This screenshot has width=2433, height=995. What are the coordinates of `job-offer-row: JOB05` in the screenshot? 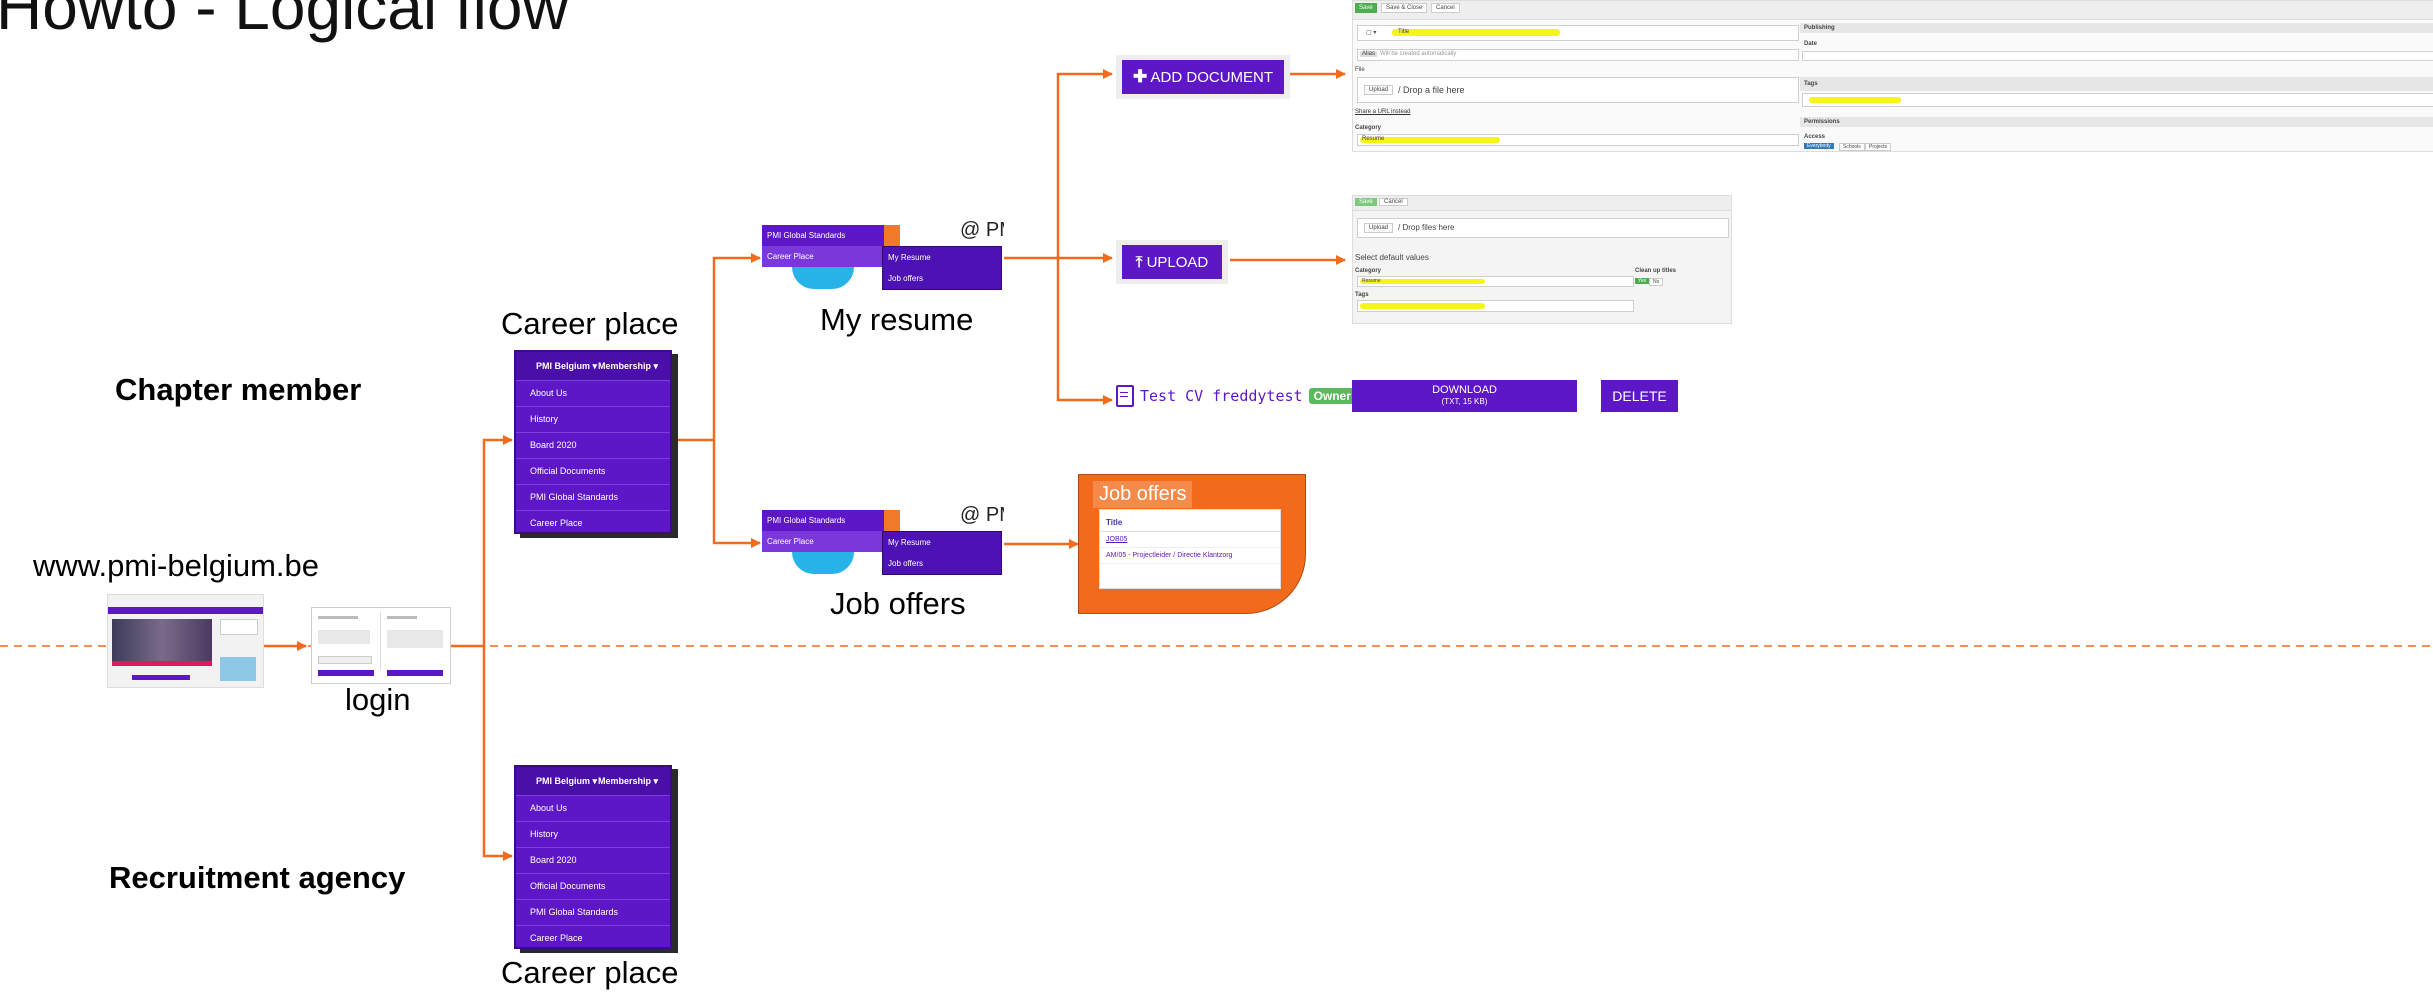 It's located at (1190, 540).